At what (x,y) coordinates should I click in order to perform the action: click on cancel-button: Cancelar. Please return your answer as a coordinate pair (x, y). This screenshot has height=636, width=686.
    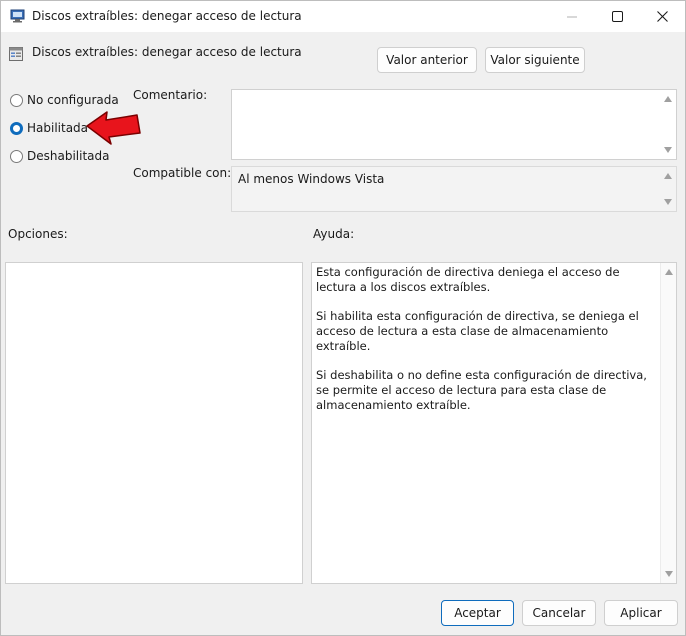
    Looking at the image, I should click on (559, 613).